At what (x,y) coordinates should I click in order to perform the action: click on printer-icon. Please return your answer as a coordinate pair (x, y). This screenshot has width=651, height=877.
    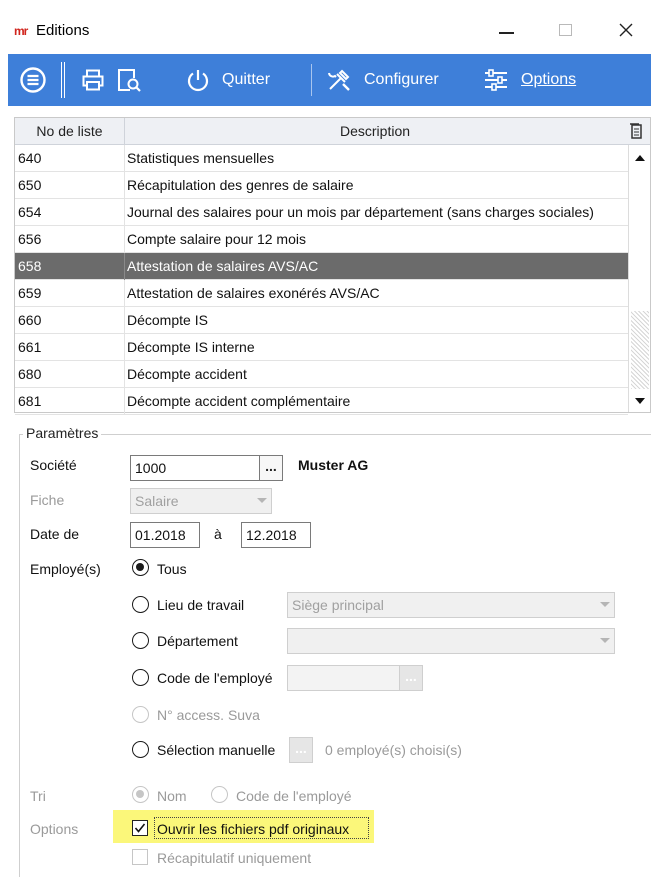
    Looking at the image, I should click on (93, 80).